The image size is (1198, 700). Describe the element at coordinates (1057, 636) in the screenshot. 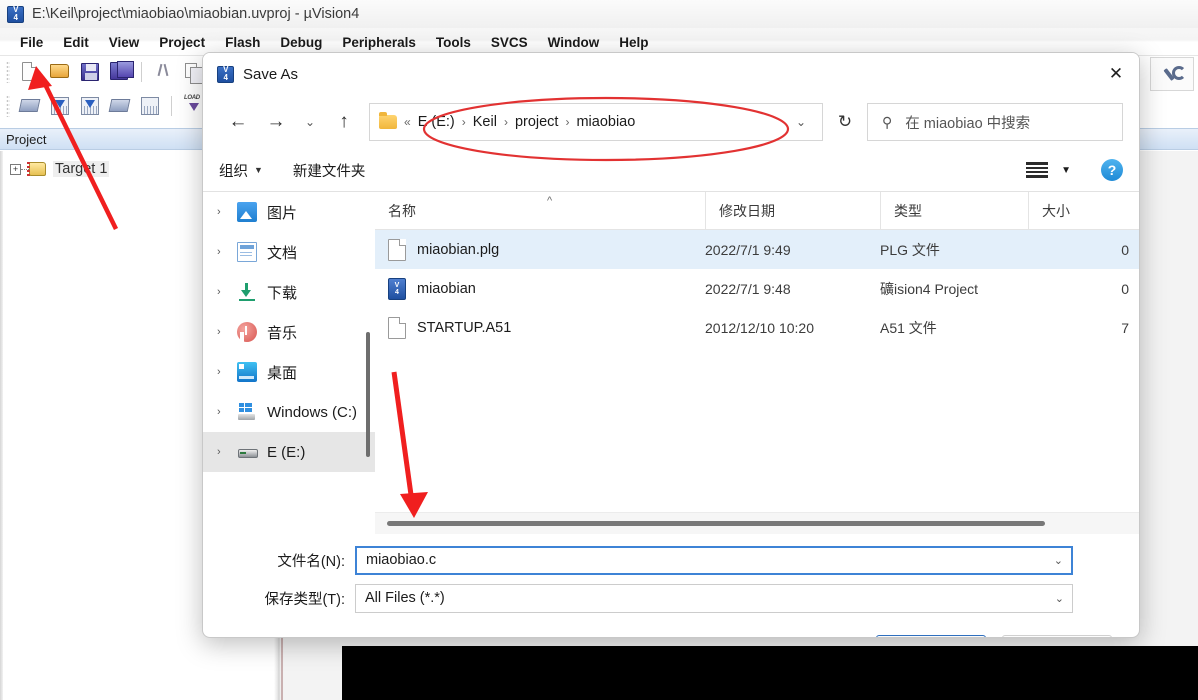

I see `cancel-button: 取消` at that location.